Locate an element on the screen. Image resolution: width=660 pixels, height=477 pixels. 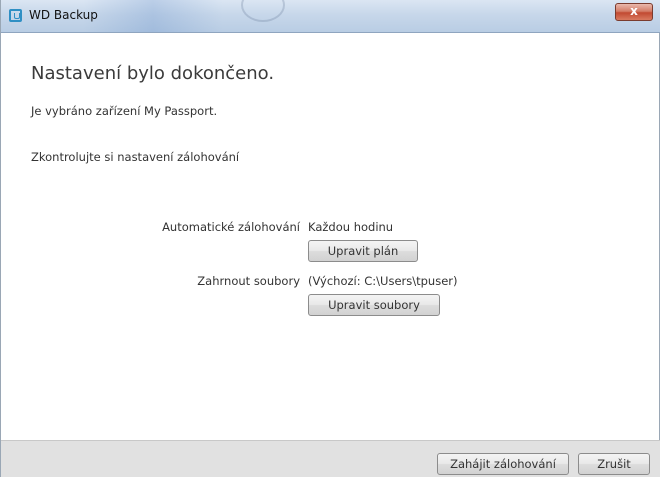
window-title: WD Backup is located at coordinates (63, 15).